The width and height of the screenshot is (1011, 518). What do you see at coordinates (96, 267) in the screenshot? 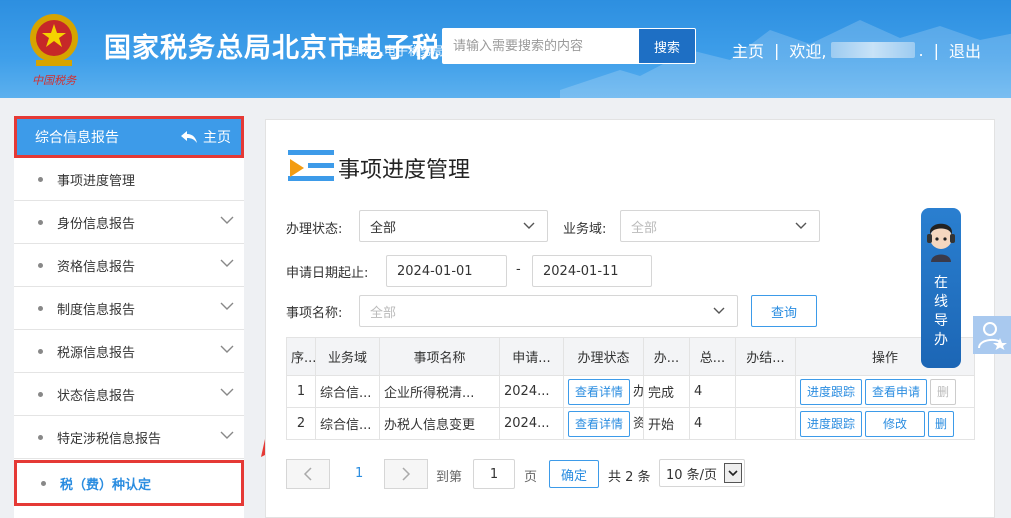
I see `sidebar-item-label: 资格信息报告` at bounding box center [96, 267].